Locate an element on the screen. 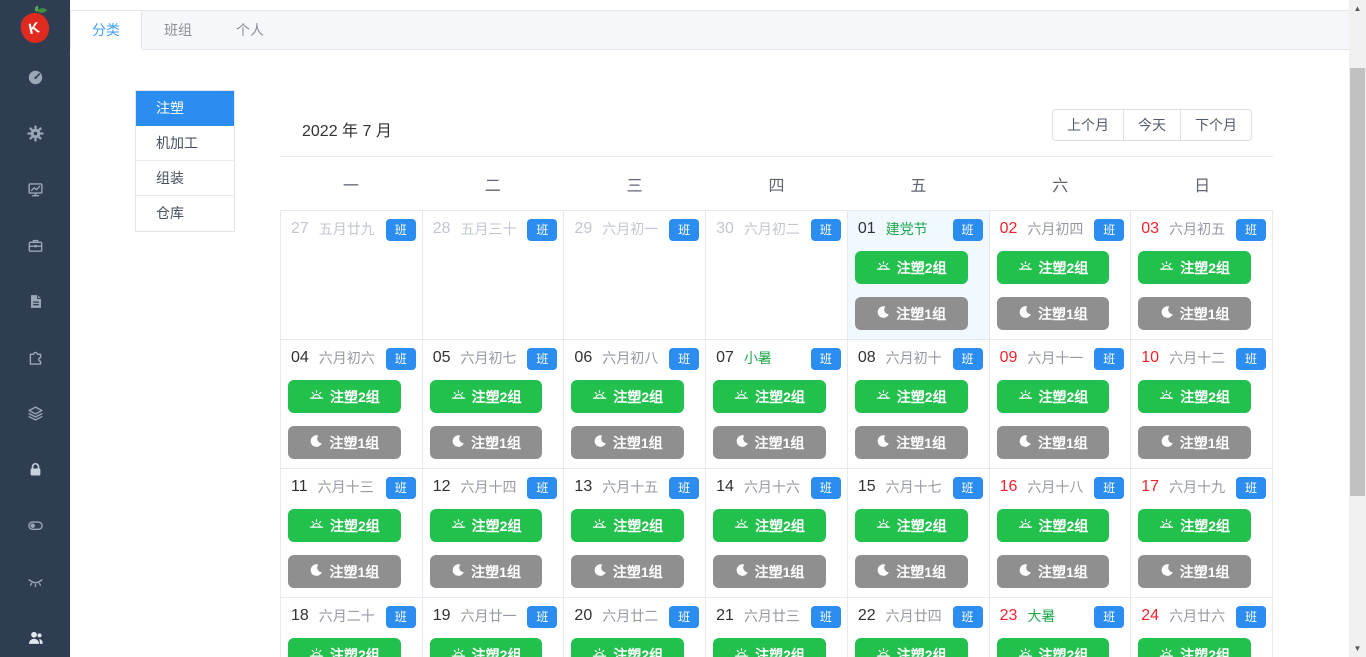 This screenshot has width=1366, height=657. day-cell-07: 07 小暑 班注塑2组 注塑1组 is located at coordinates (777, 404).